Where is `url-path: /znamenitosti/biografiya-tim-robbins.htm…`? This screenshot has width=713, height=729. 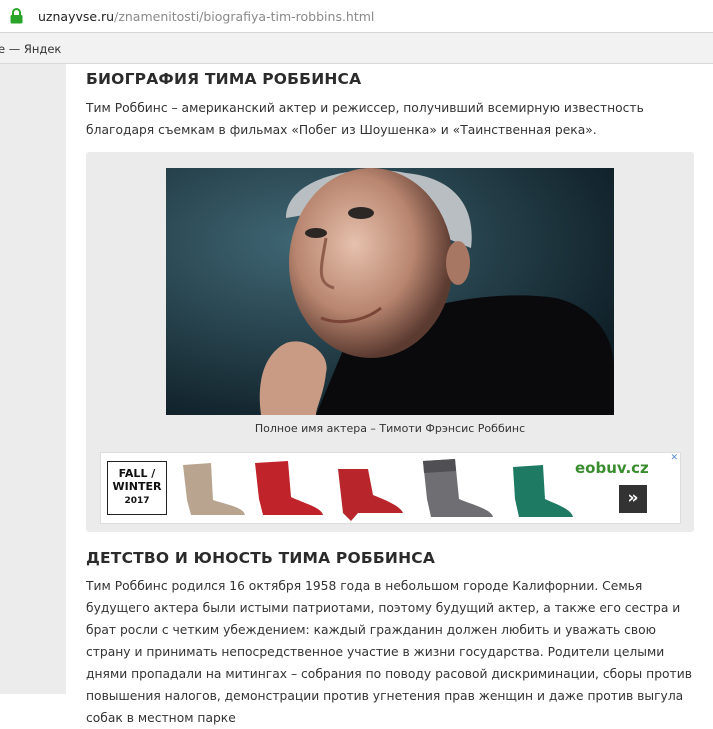
url-path: /znamenitosti/biografiya-tim-robbins.htm… is located at coordinates (244, 16).